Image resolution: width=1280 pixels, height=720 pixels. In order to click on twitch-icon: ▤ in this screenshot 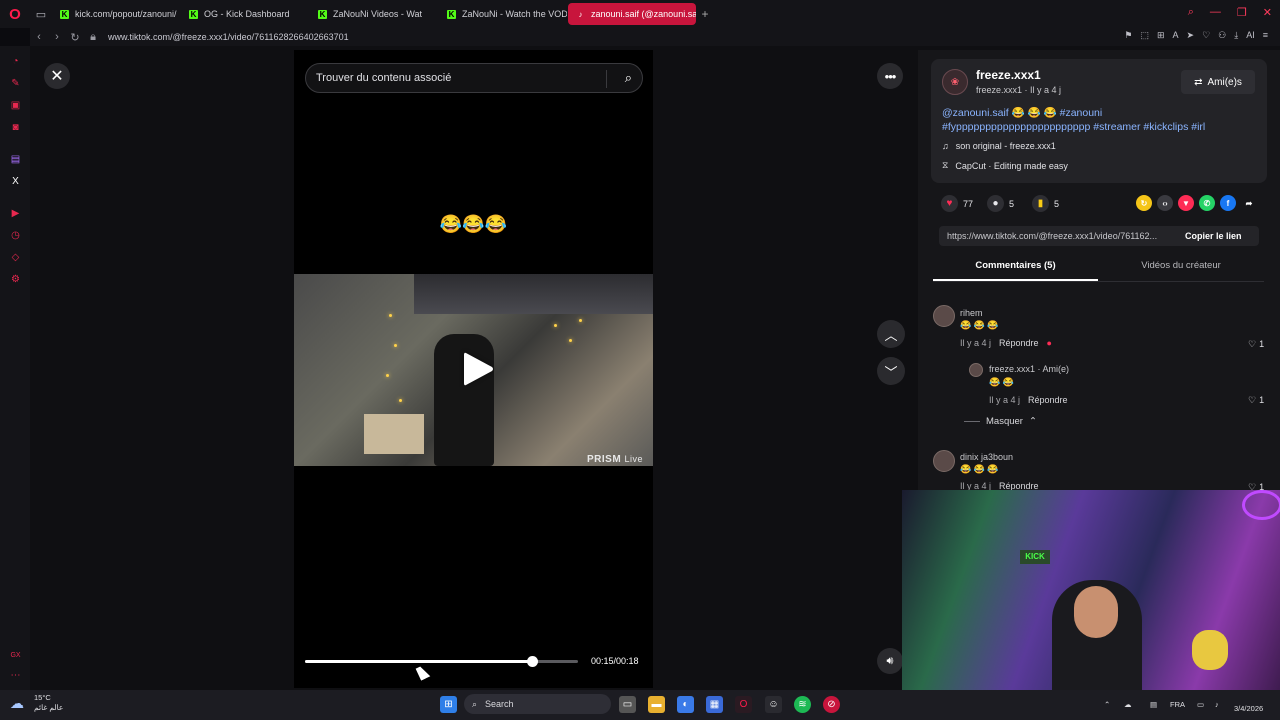, I will do `click(15, 159)`.